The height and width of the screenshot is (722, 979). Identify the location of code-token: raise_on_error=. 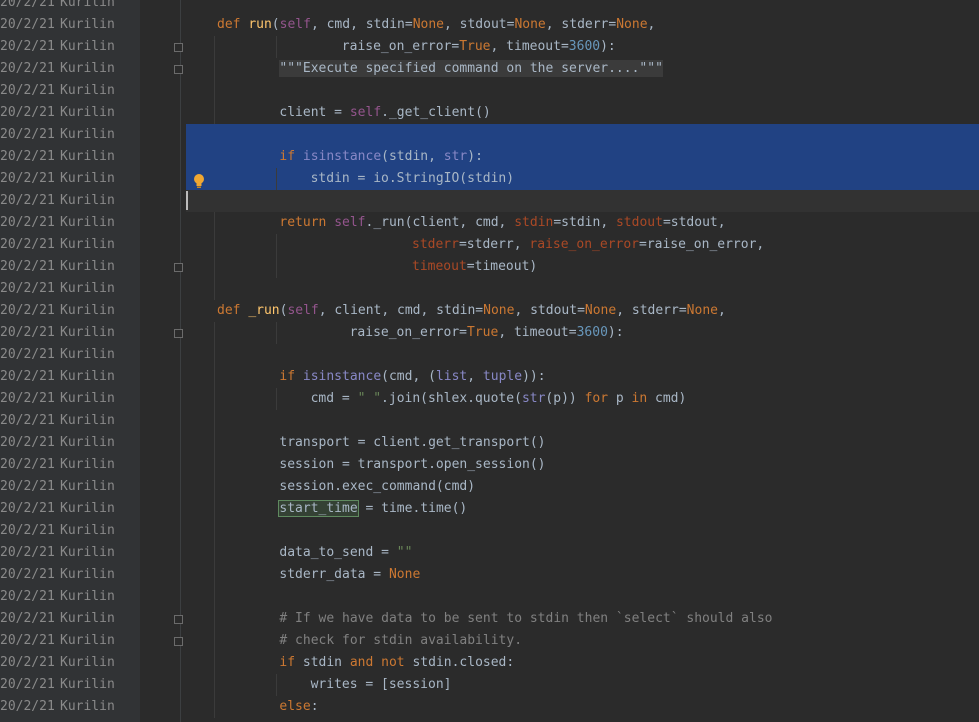
(408, 332).